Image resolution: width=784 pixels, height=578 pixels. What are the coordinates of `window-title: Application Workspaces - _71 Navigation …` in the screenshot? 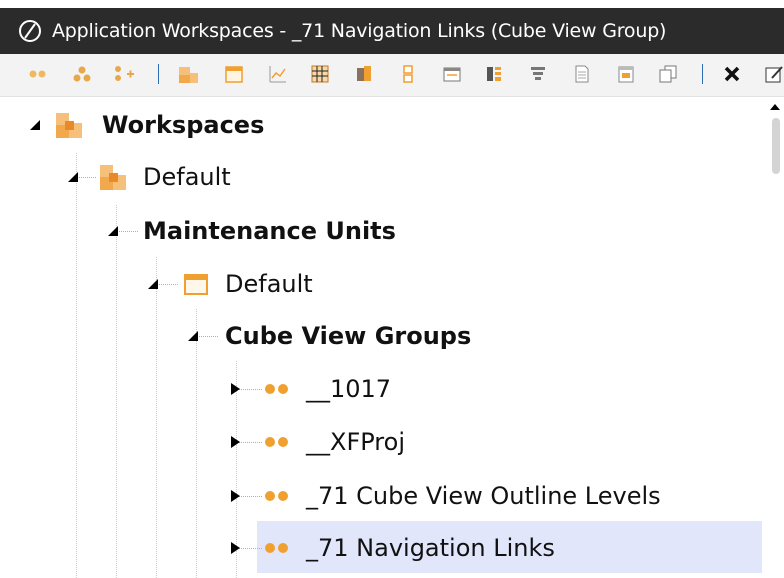 It's located at (359, 31).